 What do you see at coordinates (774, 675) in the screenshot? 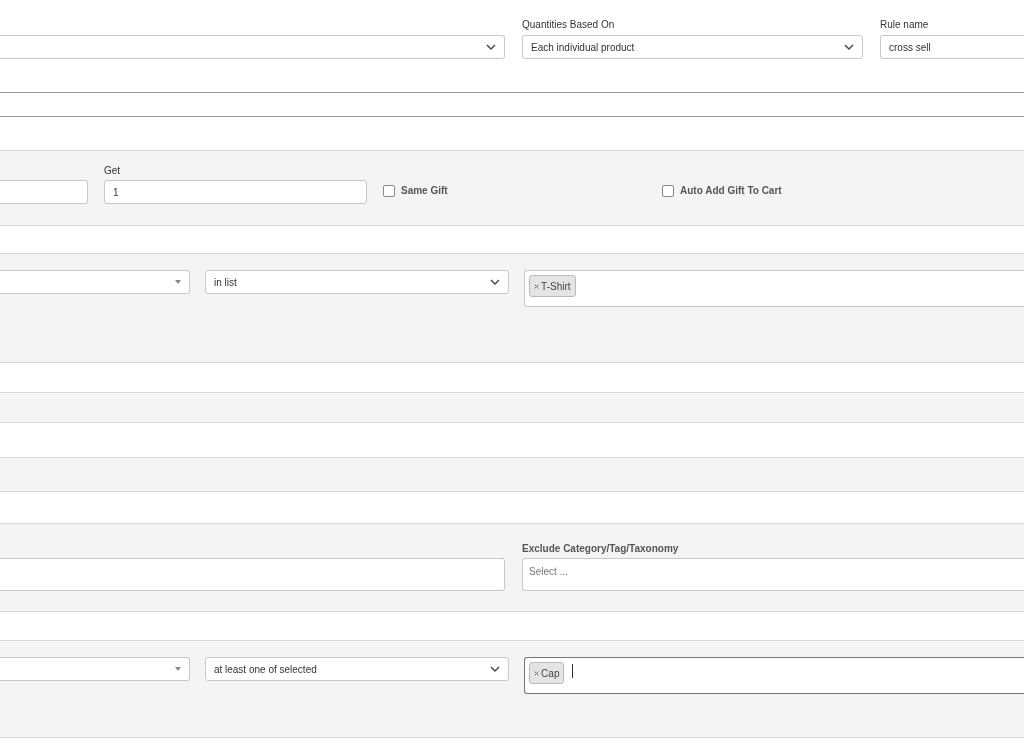
I see `tags-field: Cap` at bounding box center [774, 675].